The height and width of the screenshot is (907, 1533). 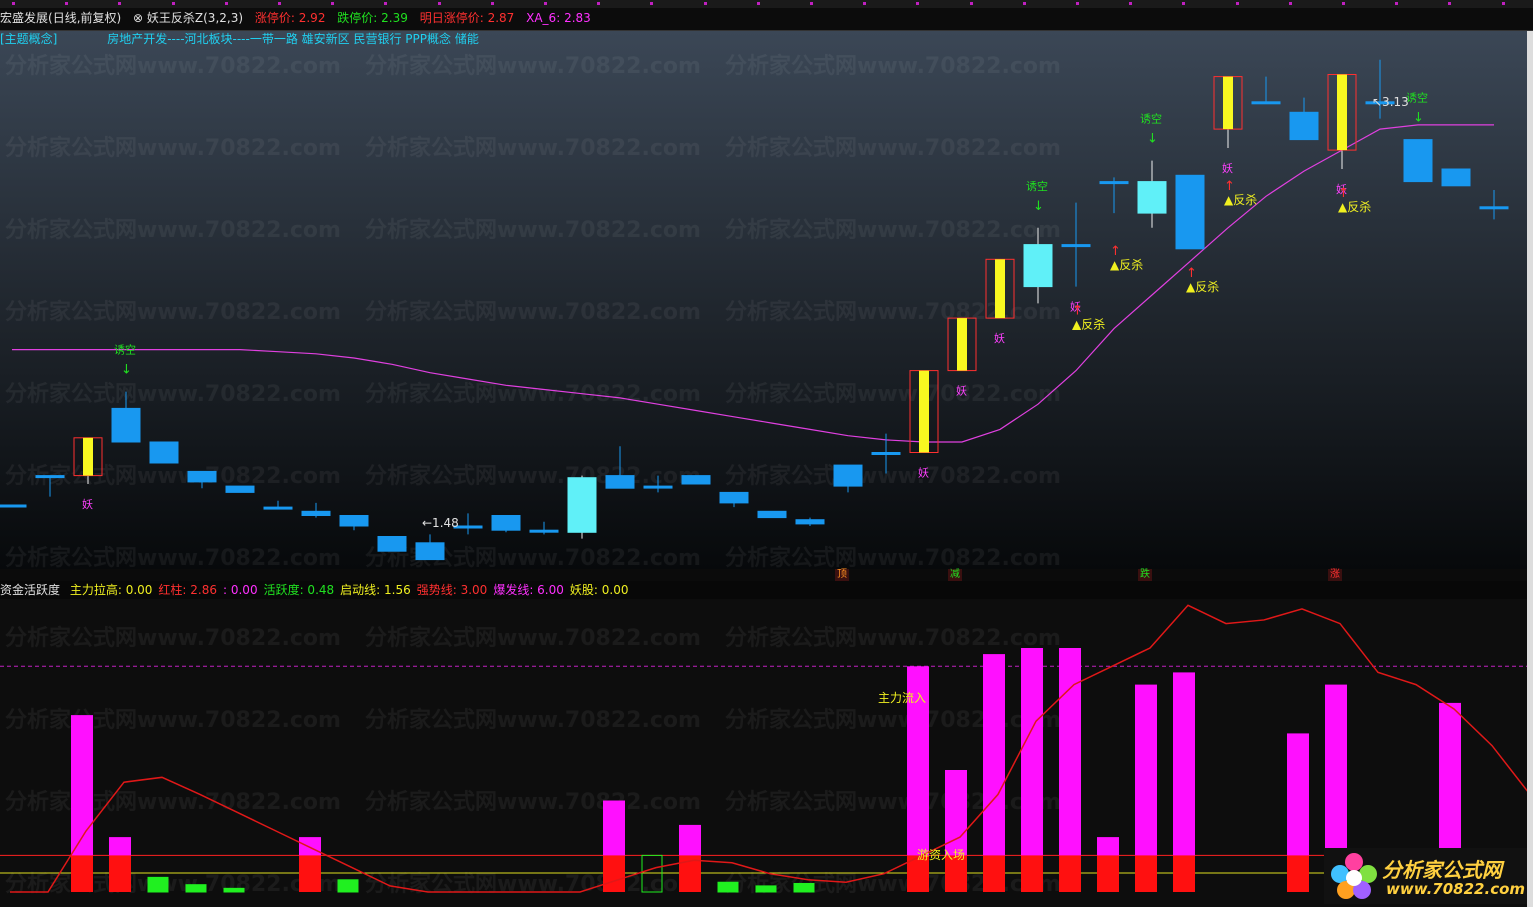 I want to click on legend-item: : 0.00, so click(x=240, y=590).